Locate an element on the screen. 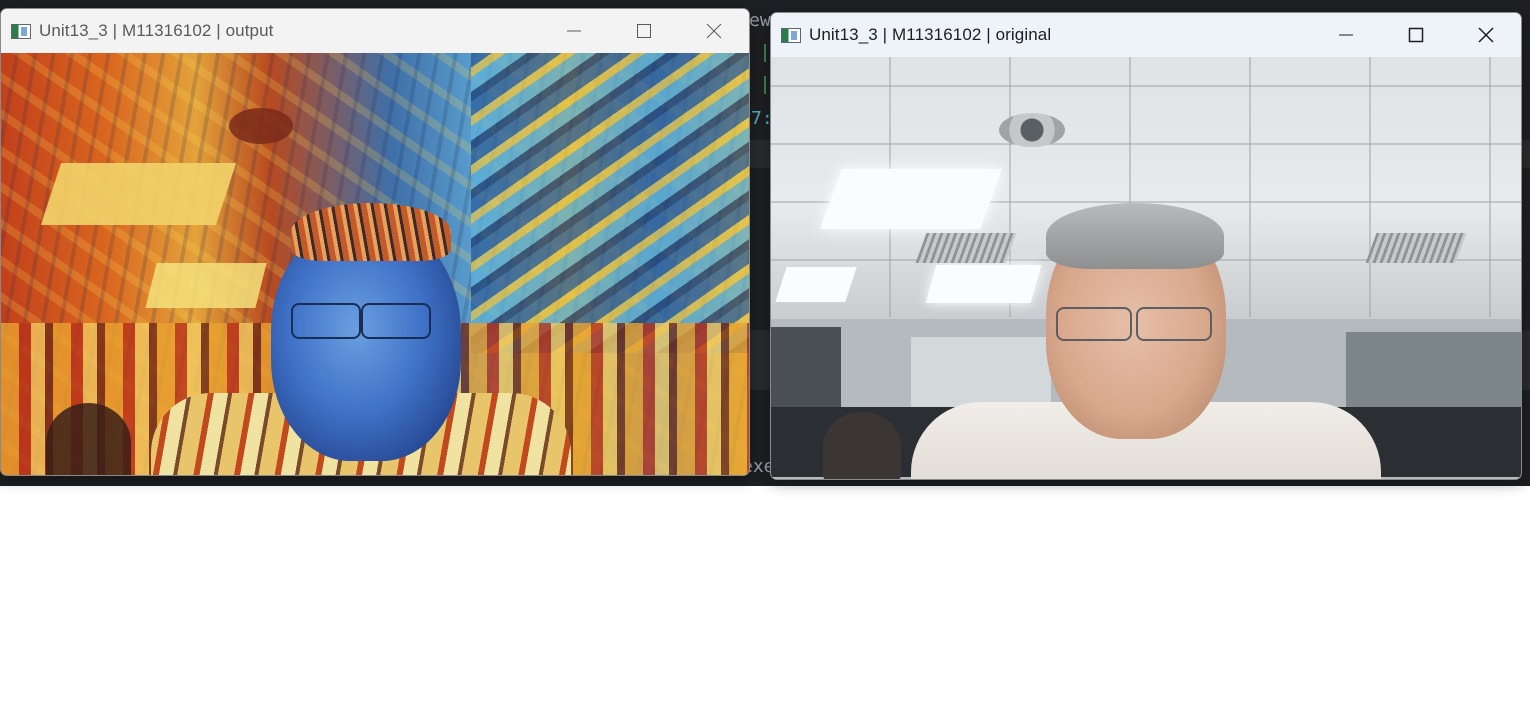 The width and height of the screenshot is (1530, 726). original-minimize-button is located at coordinates (1346, 35).